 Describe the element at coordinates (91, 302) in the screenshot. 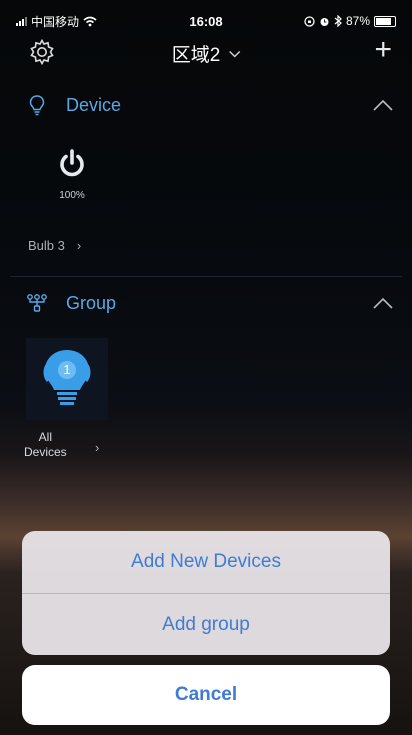

I see `group-section-title: Group` at that location.